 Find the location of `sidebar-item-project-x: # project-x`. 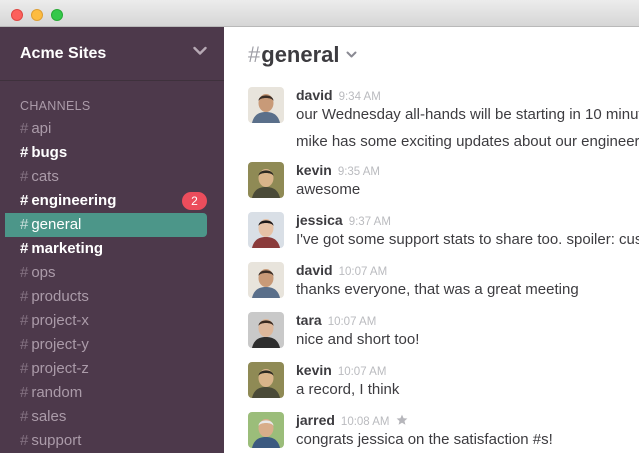

sidebar-item-project-x: # project-x is located at coordinates (106, 321).